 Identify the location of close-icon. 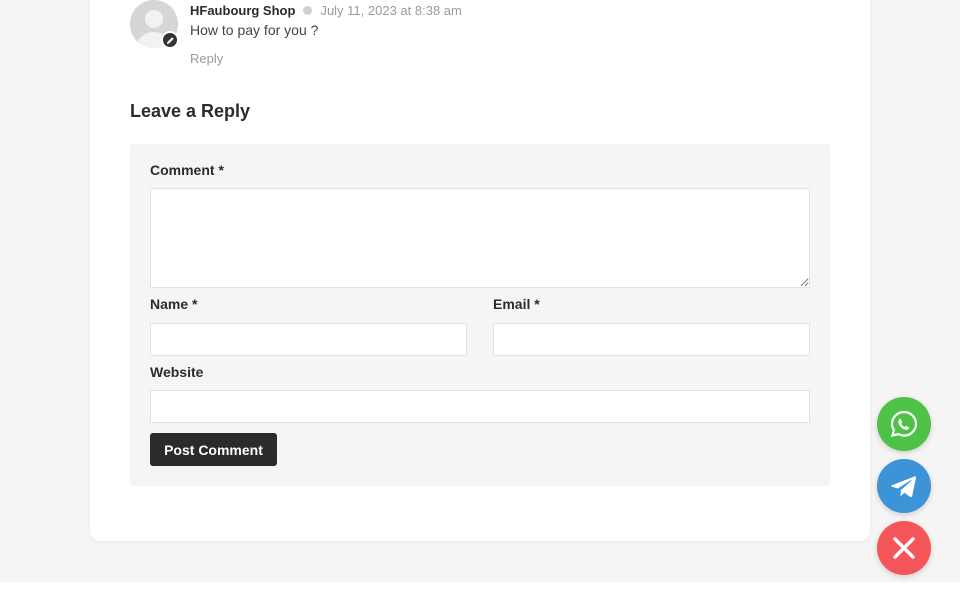
(904, 548).